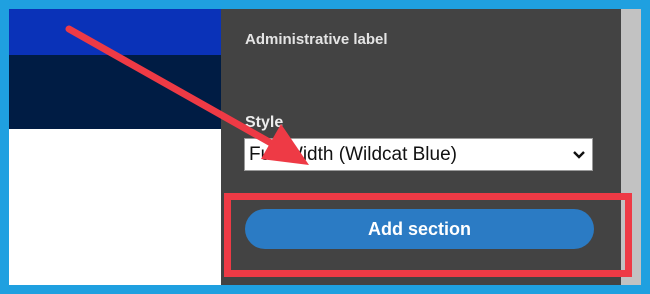 This screenshot has width=650, height=294. Describe the element at coordinates (631, 147) in the screenshot. I see `scrollbar` at that location.